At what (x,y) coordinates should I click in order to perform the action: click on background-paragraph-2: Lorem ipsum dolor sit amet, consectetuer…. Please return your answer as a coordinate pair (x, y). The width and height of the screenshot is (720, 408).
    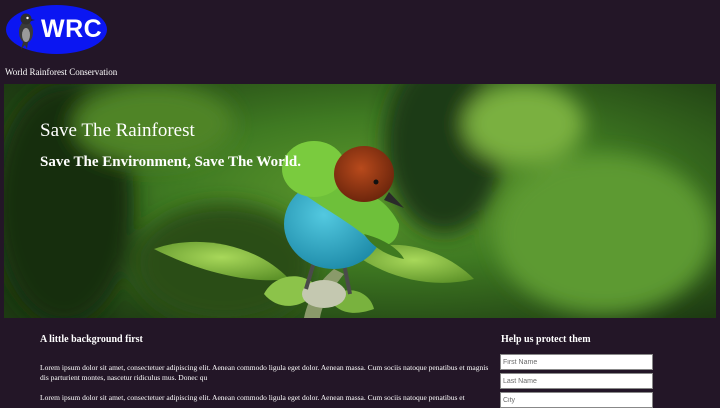
    Looking at the image, I should click on (252, 397).